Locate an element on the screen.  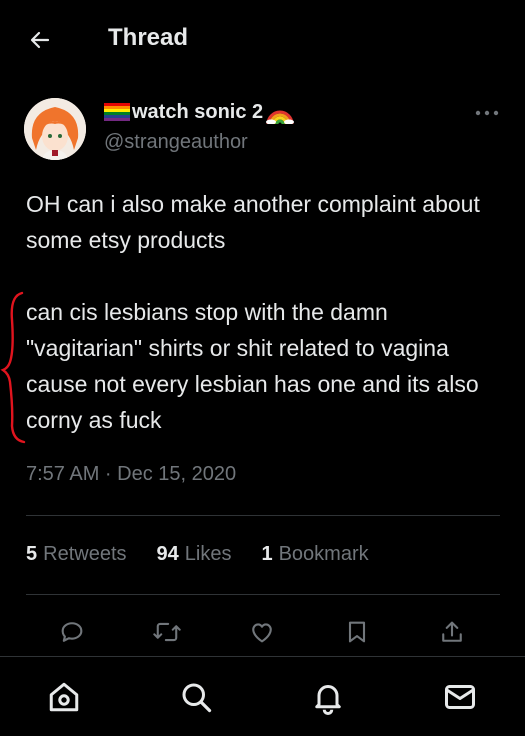
bookmark-button is located at coordinates (357, 632).